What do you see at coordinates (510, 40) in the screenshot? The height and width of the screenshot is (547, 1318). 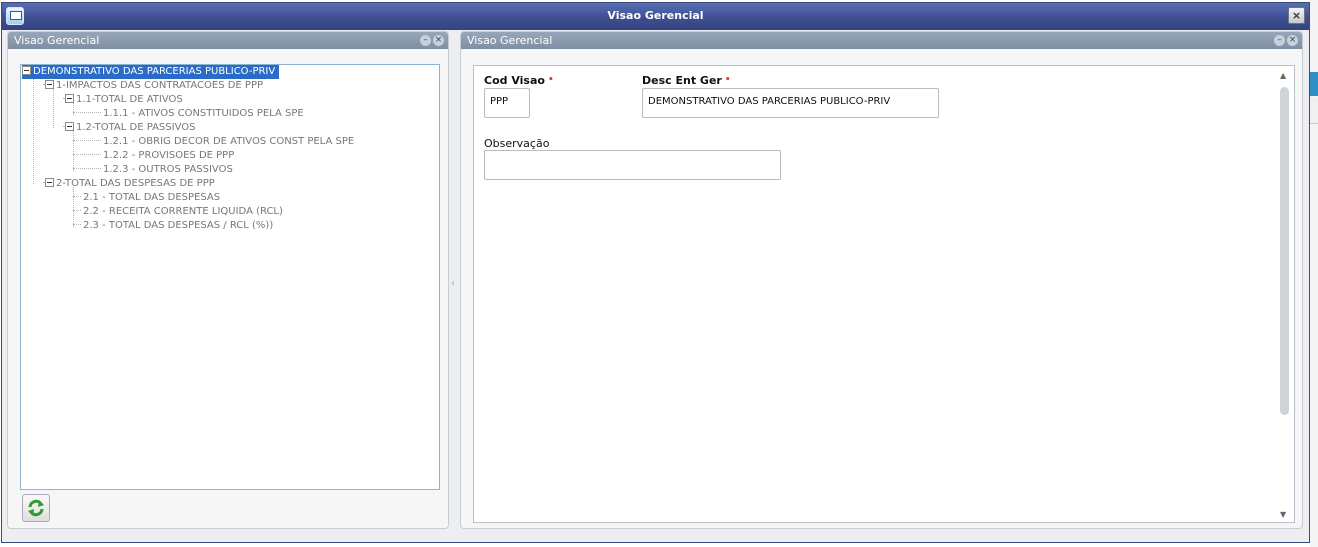 I see `detail-panel-title: Visao Gerencial` at bounding box center [510, 40].